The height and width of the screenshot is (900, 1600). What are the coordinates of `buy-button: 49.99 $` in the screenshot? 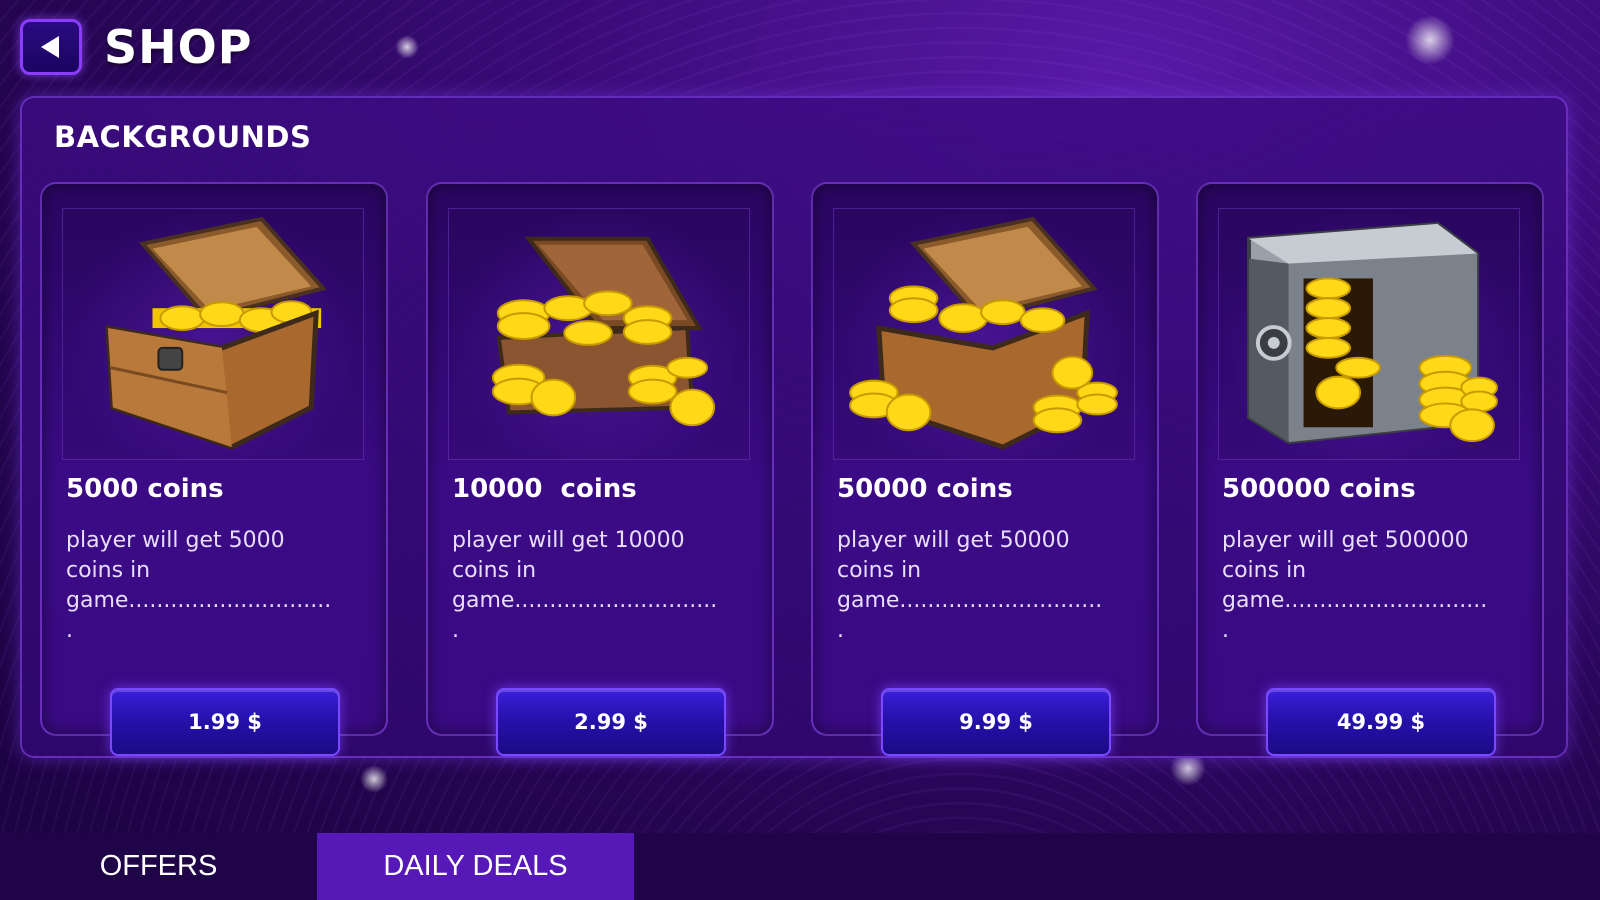 It's located at (1381, 722).